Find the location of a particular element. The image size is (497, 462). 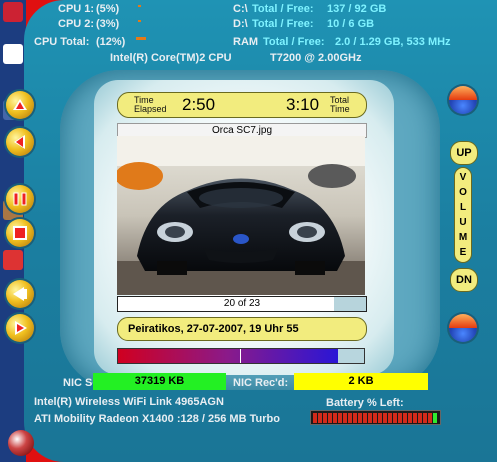

cpu-name: Intel(R) Core(TM)2 CPU is located at coordinates (171, 58).